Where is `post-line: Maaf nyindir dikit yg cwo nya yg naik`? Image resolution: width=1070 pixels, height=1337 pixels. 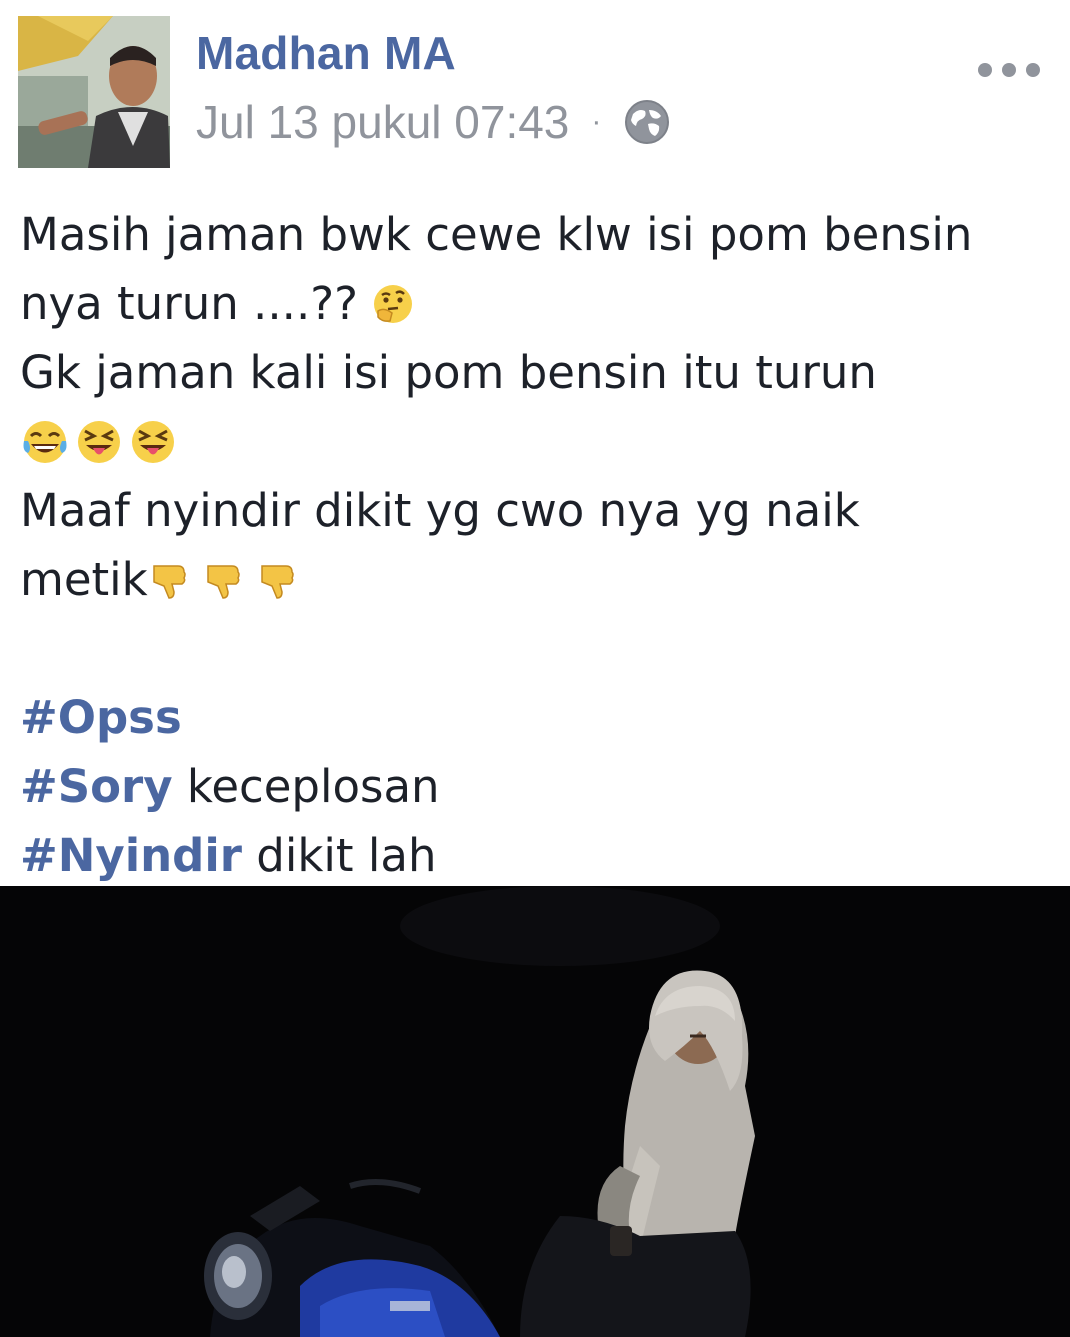
post-line: Maaf nyindir dikit yg cwo nya yg naik is located at coordinates (535, 510).